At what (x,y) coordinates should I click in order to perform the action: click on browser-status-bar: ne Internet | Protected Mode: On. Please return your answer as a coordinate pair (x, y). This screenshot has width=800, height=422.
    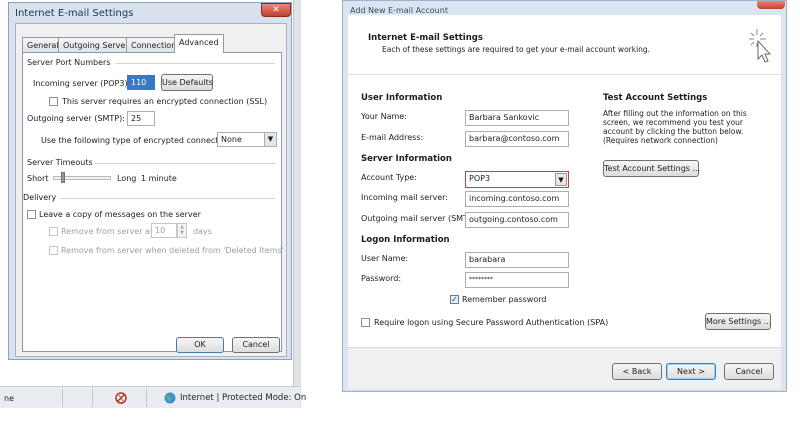
    Looking at the image, I should click on (153, 397).